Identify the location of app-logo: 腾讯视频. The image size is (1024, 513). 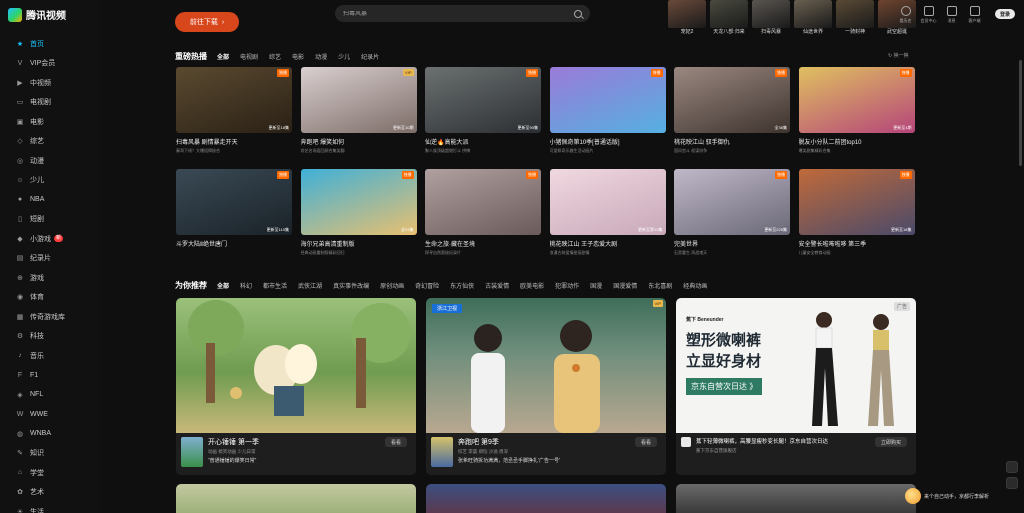
(37, 14).